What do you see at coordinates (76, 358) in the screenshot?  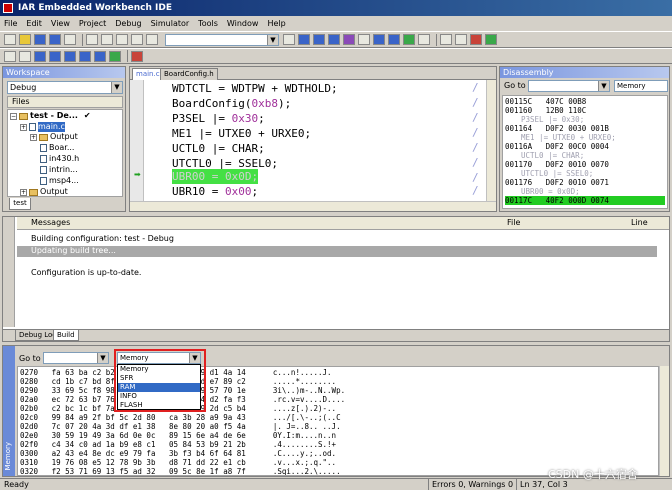 I see `memory-goto-combo: ▼` at bounding box center [76, 358].